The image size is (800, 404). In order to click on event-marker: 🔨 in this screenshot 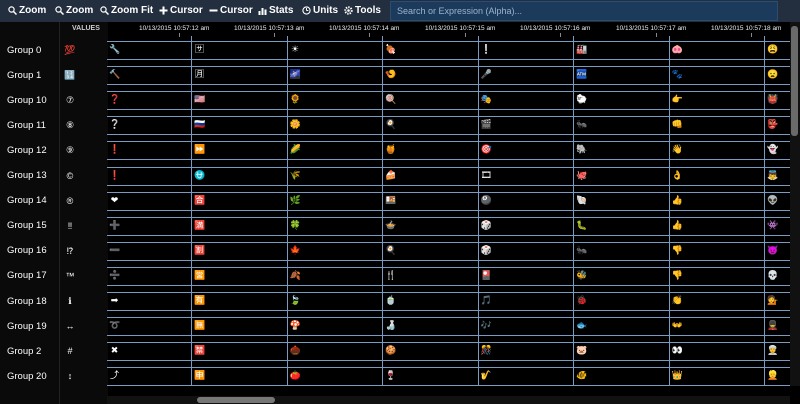, I will do `click(114, 74)`.